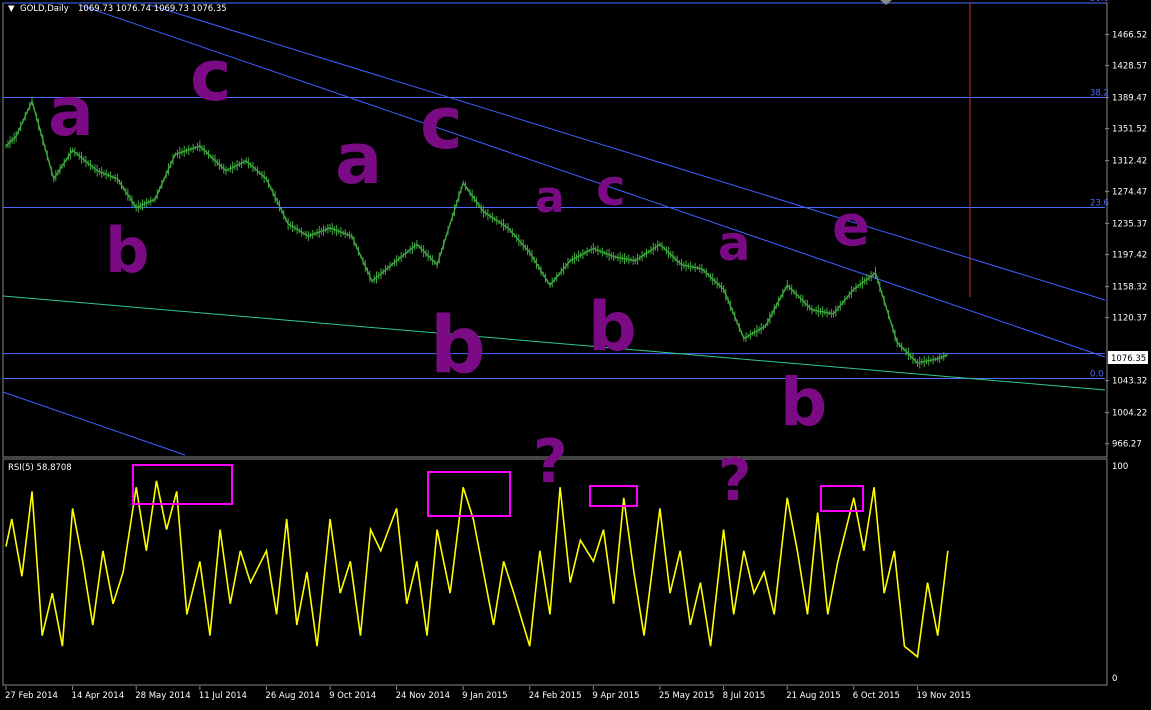  Describe the element at coordinates (851, 226) in the screenshot. I see `wave-label-e: e` at that location.